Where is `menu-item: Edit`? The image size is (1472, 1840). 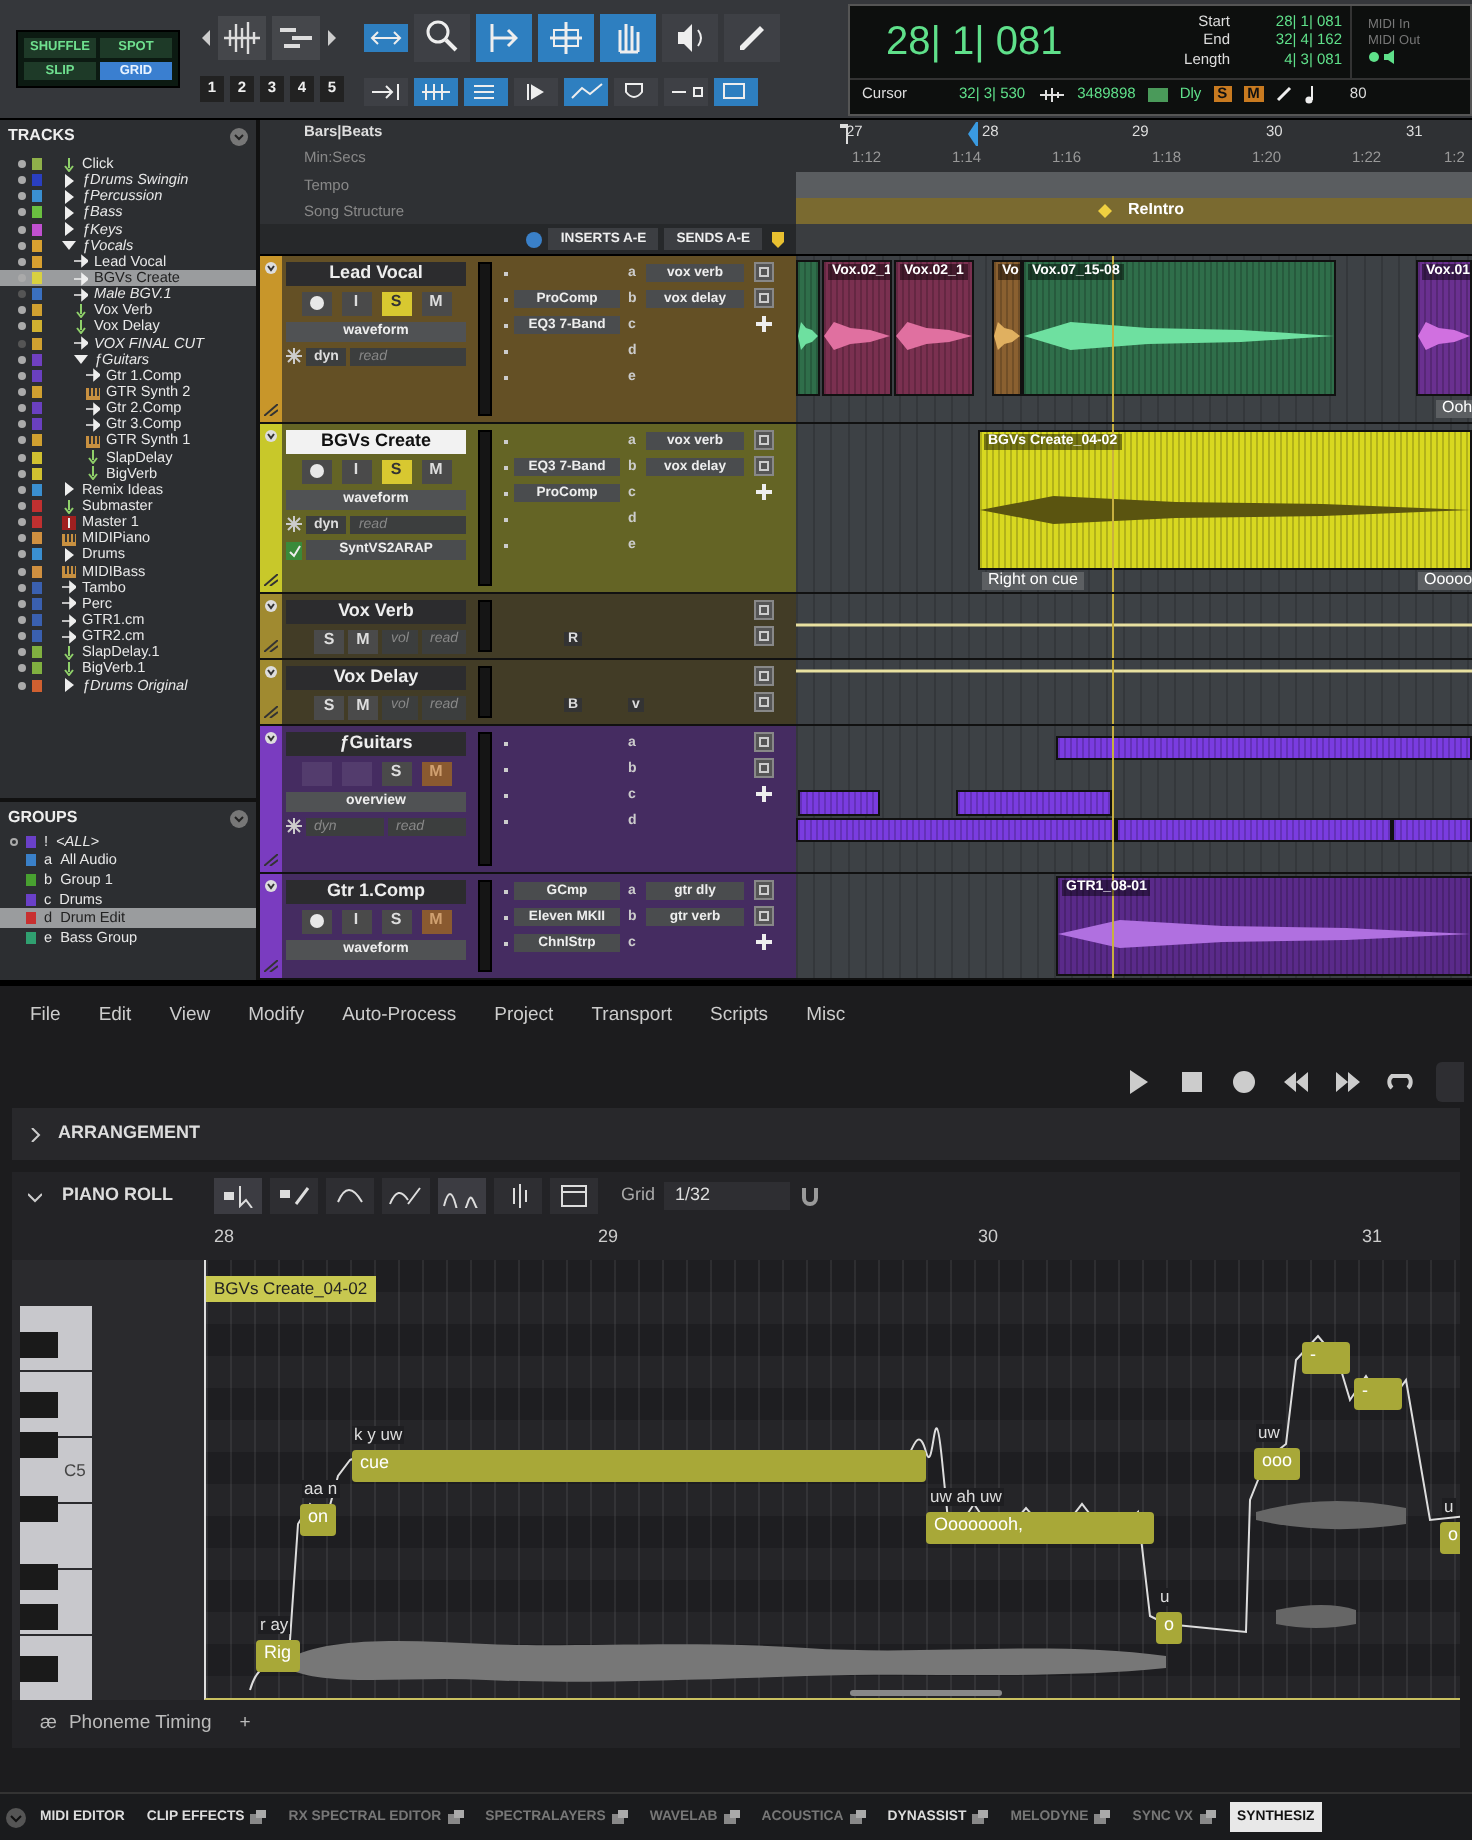
menu-item: Edit is located at coordinates (115, 1033).